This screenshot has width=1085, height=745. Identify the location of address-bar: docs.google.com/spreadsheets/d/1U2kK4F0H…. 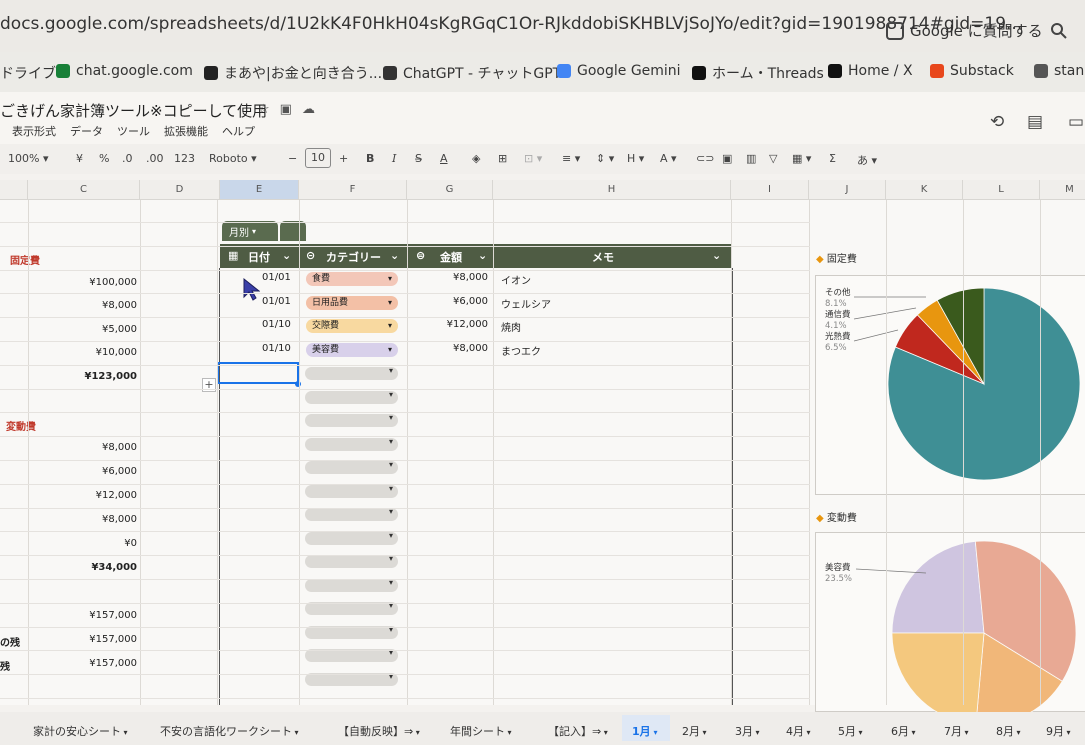
(542, 26).